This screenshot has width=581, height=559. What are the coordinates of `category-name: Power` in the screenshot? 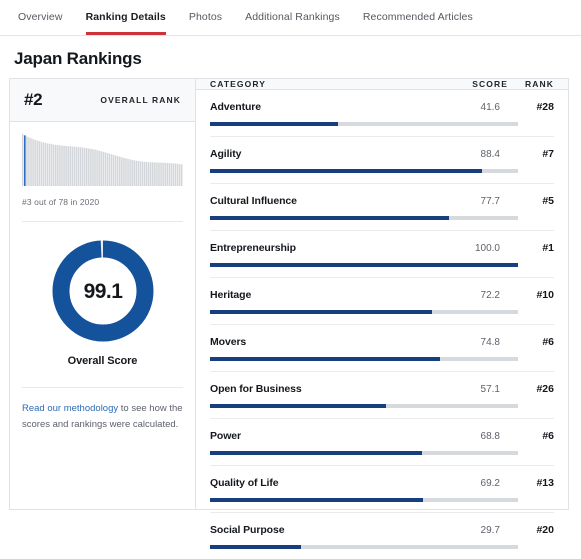 It's located at (226, 436).